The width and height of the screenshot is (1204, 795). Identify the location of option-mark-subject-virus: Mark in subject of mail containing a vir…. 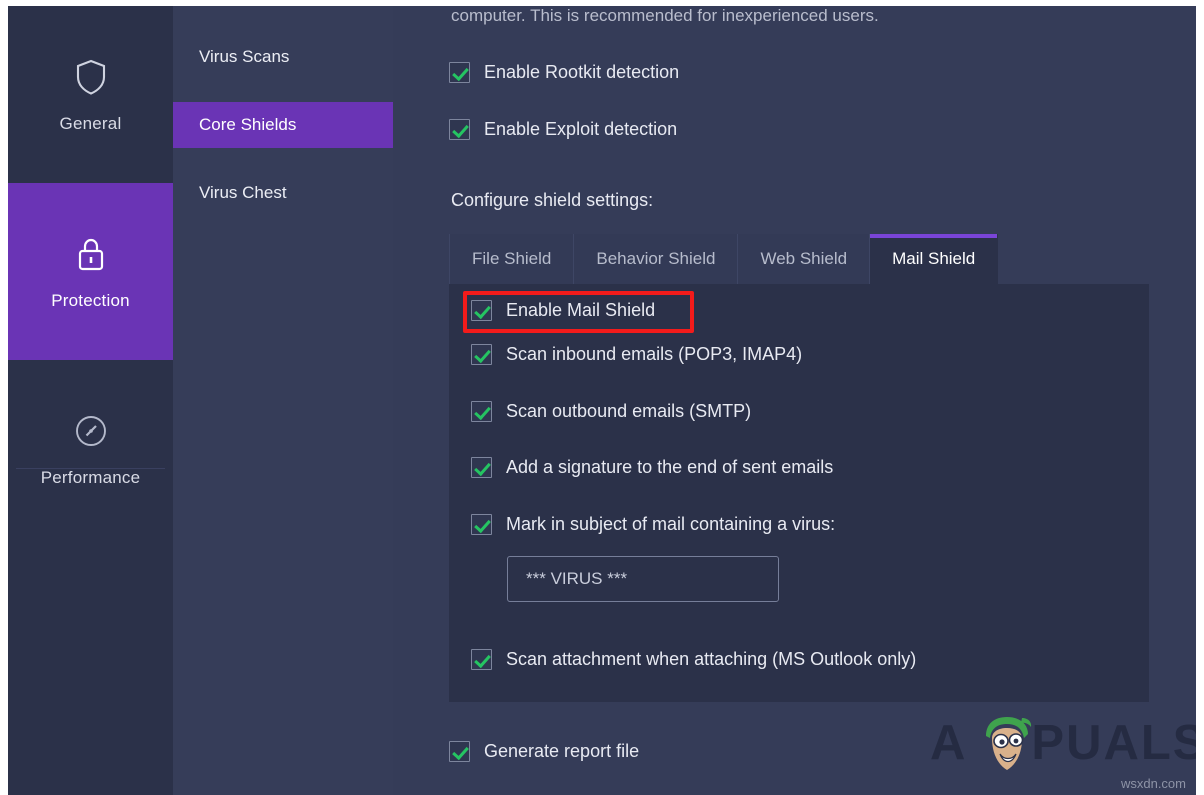
(653, 524).